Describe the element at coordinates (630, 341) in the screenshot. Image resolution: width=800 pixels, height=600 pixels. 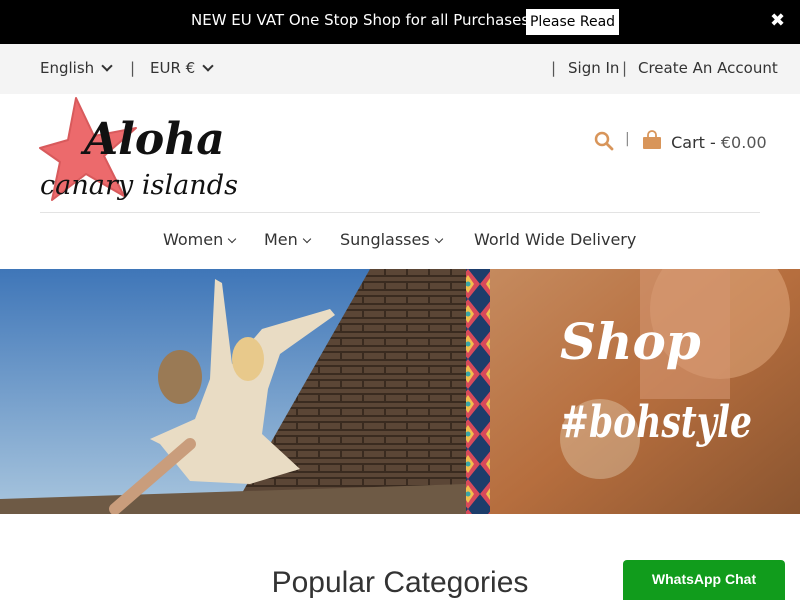
I see `hero-text-shop: Shop` at that location.